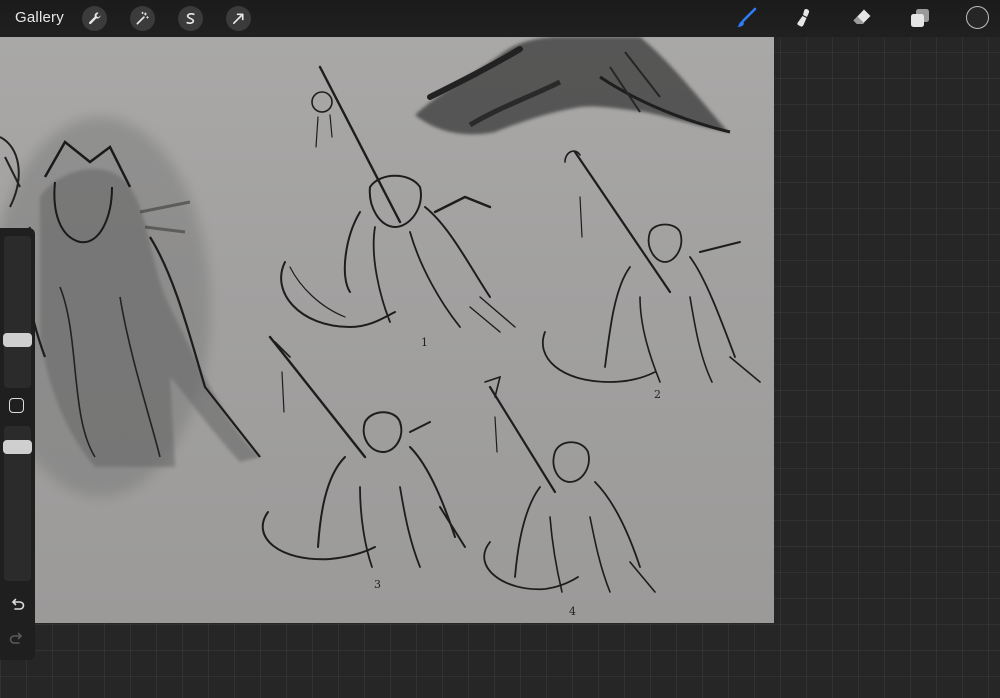  I want to click on mountain-sketch, so click(573, 86).